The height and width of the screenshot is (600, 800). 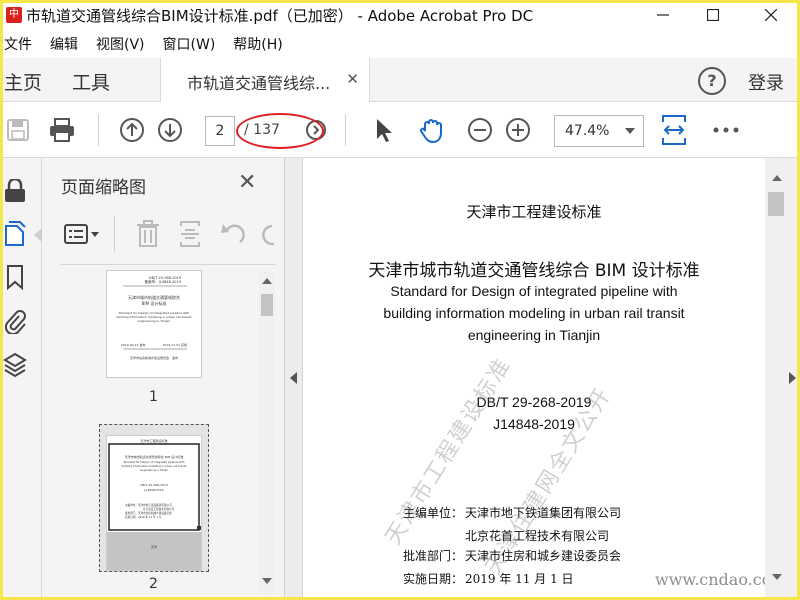 What do you see at coordinates (148, 236) in the screenshot?
I see `delete-page-icon` at bounding box center [148, 236].